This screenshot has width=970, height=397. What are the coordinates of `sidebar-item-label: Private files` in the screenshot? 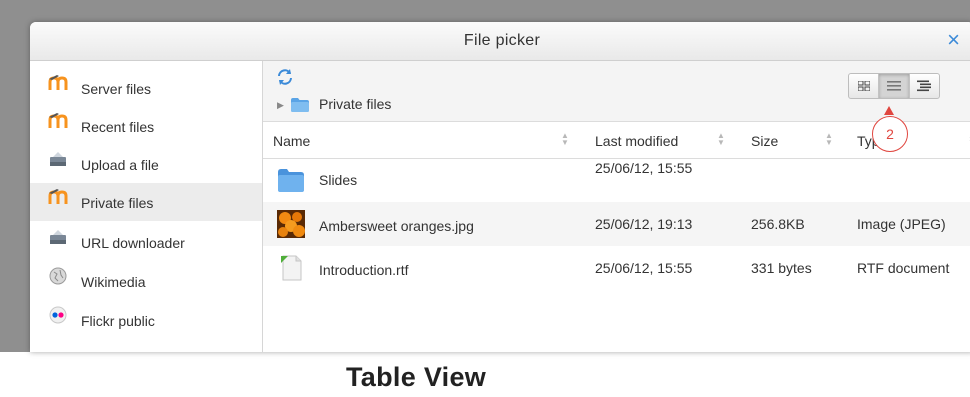 It's located at (117, 203).